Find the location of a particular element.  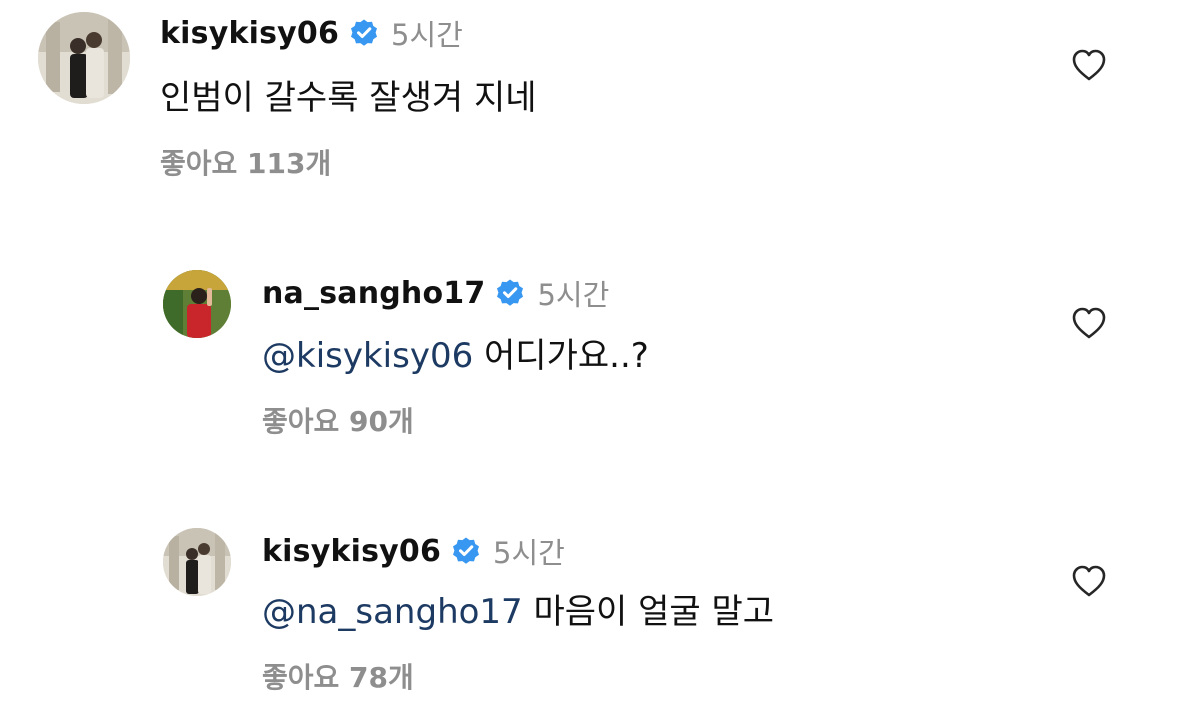

mention-link: @kisykisy06 is located at coordinates (367, 356).